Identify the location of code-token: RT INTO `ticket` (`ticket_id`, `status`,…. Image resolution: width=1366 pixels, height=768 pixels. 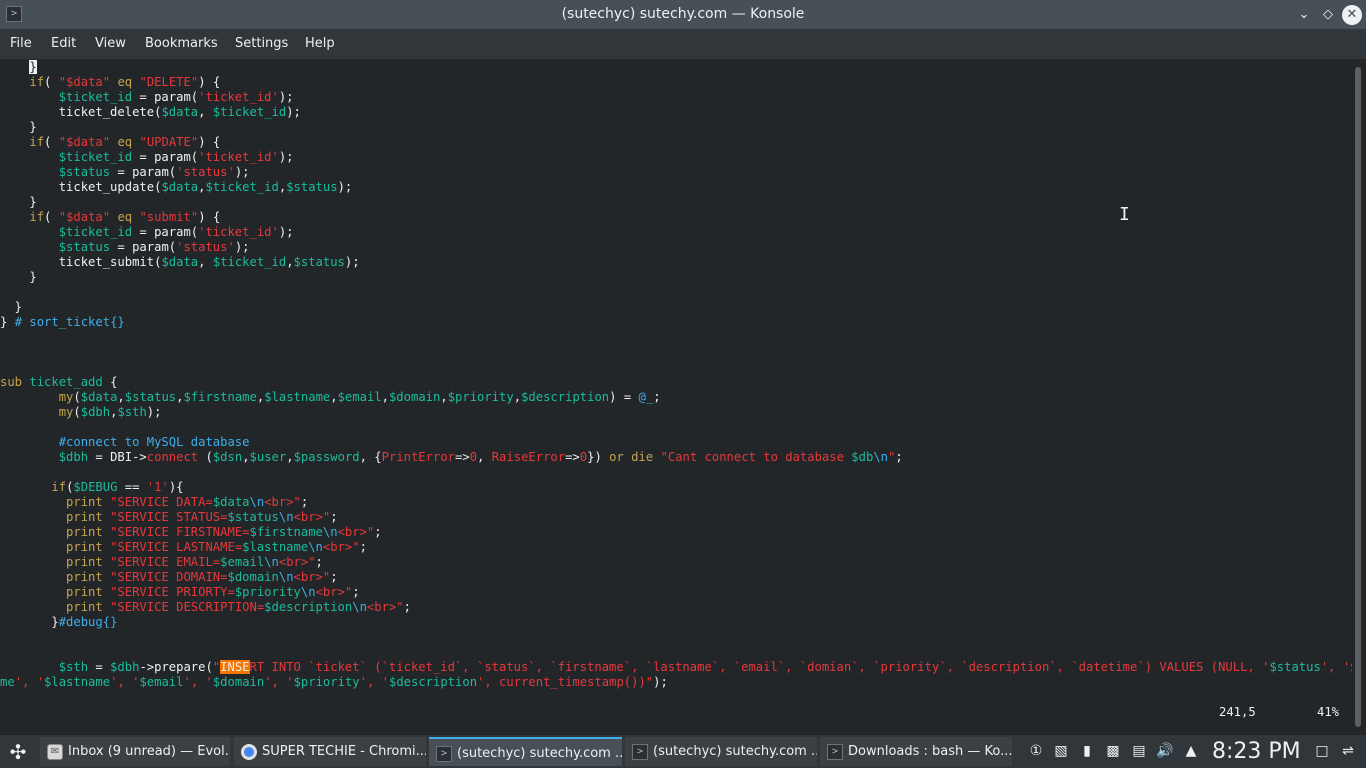
(759, 667).